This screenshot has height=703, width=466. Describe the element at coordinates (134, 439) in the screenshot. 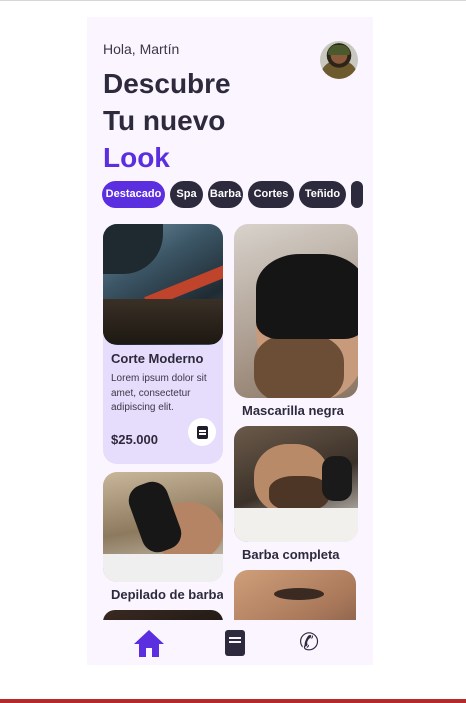

I see `featured-price: $25.000` at that location.